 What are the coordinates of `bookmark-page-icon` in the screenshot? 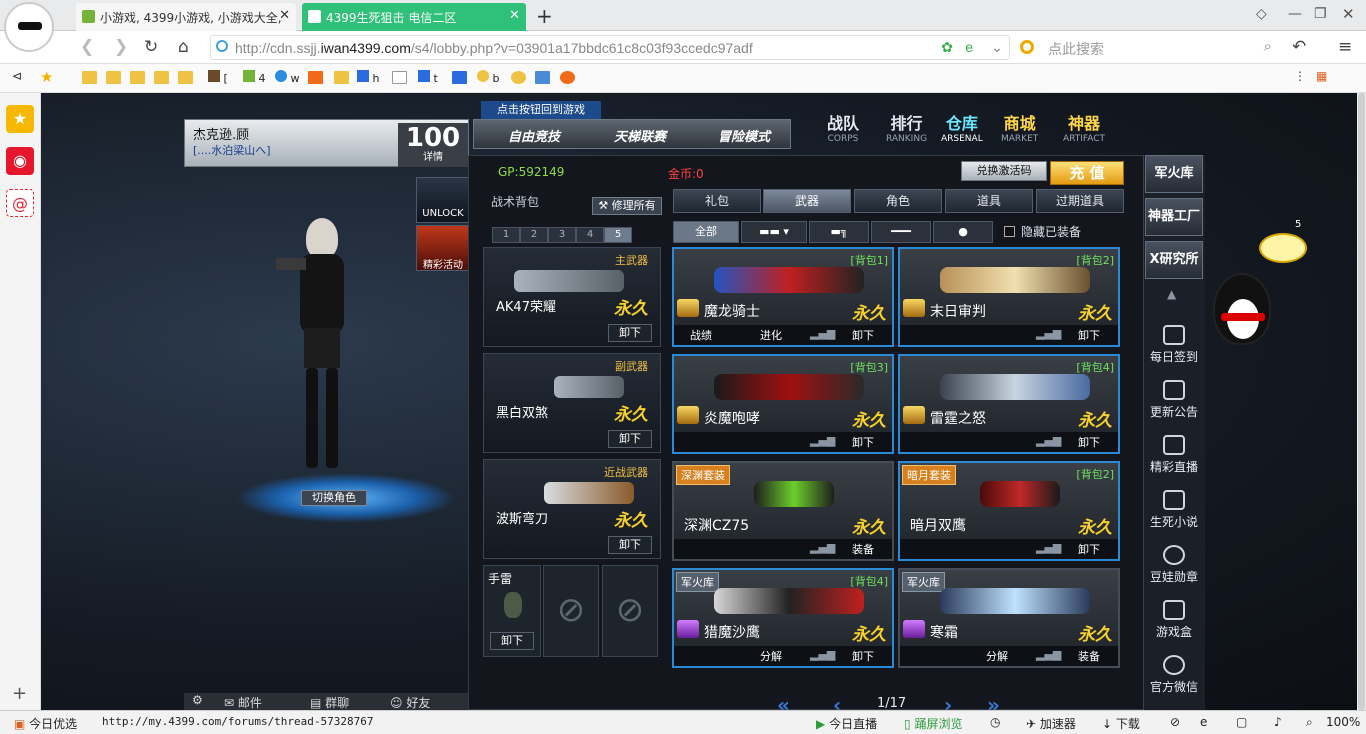 It's located at (399, 77).